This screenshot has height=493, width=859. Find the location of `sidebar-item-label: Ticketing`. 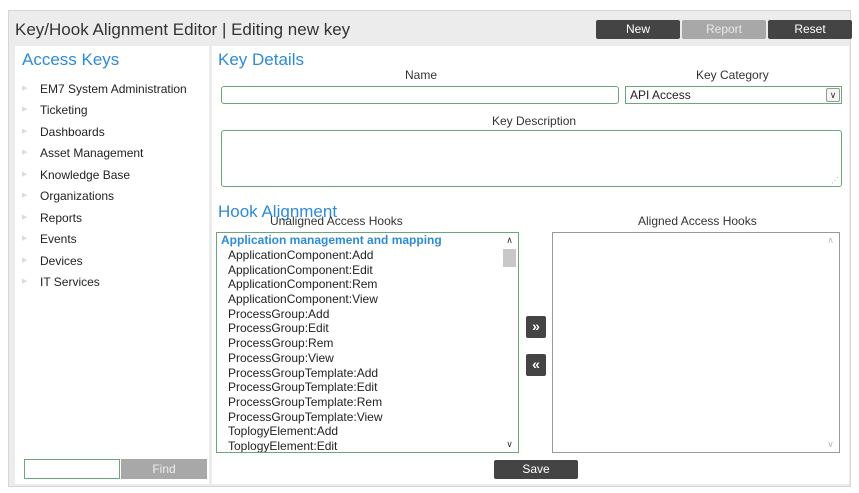

sidebar-item-label: Ticketing is located at coordinates (64, 110).